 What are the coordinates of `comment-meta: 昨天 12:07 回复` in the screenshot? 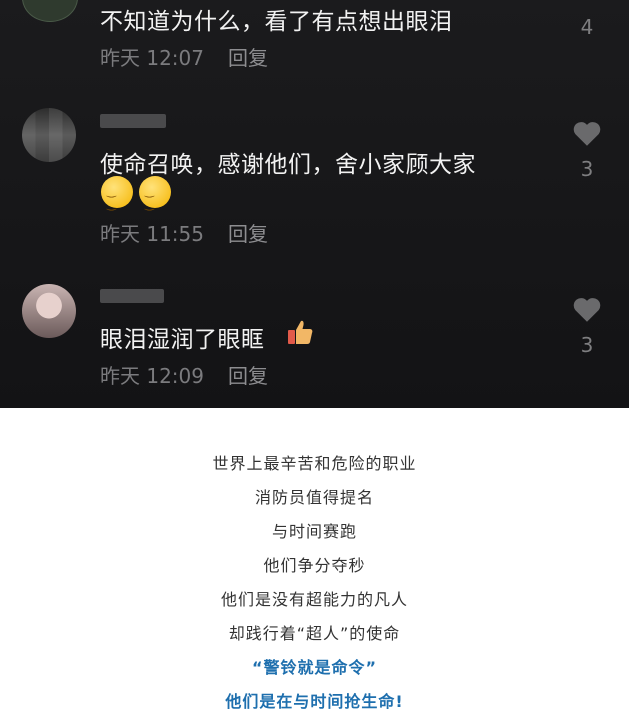 It's located at (184, 56).